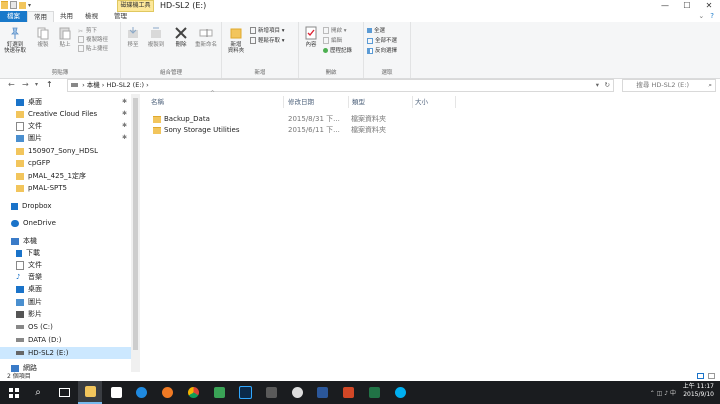 The width and height of the screenshot is (720, 404). I want to click on paste-button: 貼上, so click(65, 37).